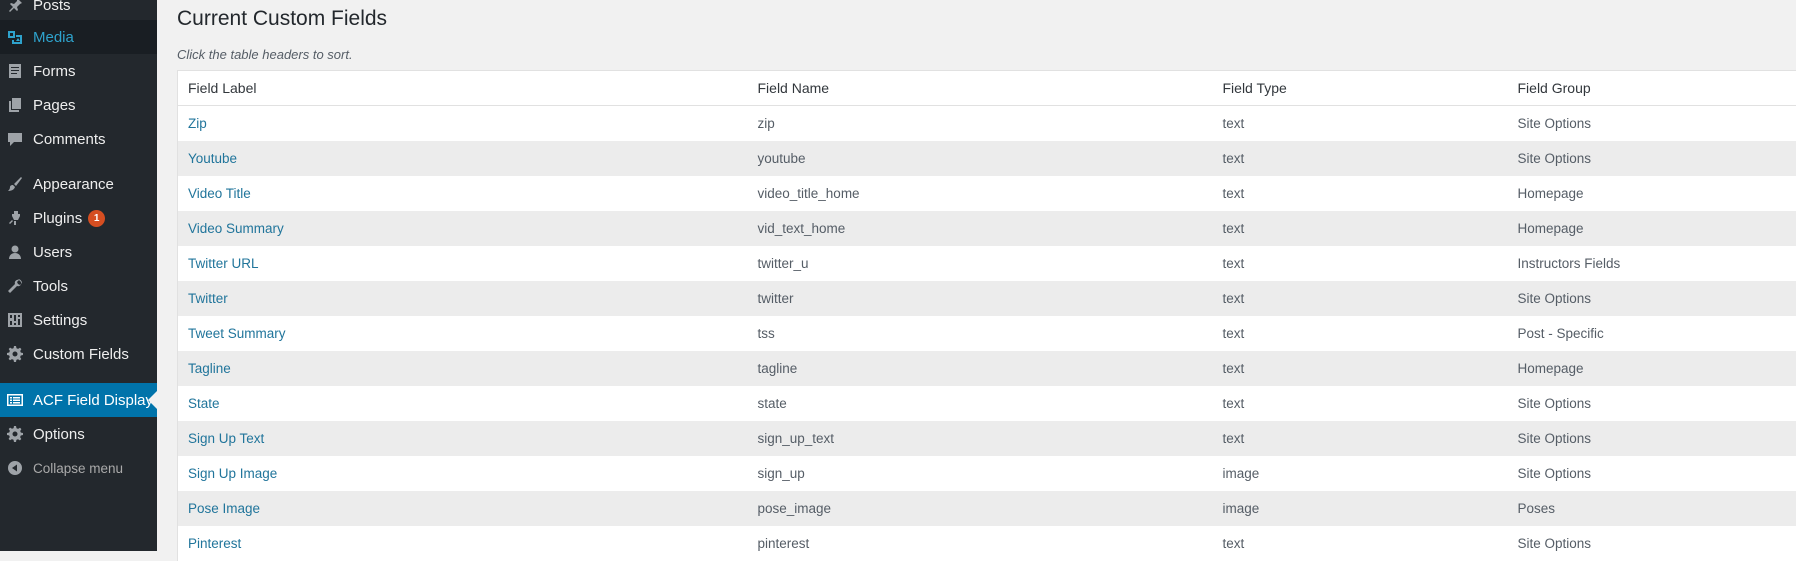 The height and width of the screenshot is (561, 1796). I want to click on field-label-link: Youtube, so click(212, 158).